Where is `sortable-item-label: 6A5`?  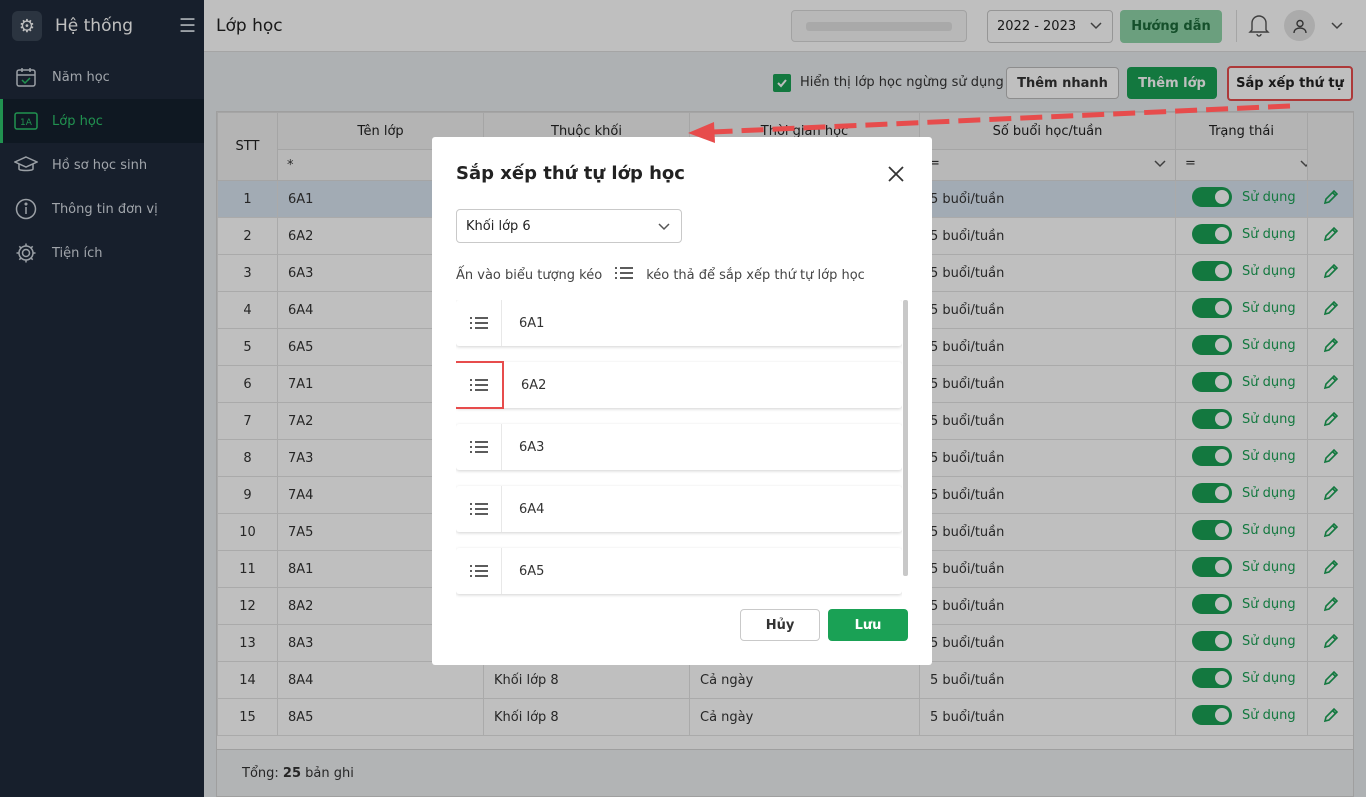 sortable-item-label: 6A5 is located at coordinates (532, 571).